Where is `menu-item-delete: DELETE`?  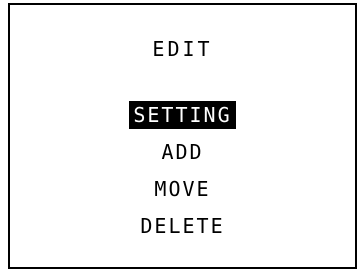
menu-item-delete: DELETE is located at coordinates (182, 226).